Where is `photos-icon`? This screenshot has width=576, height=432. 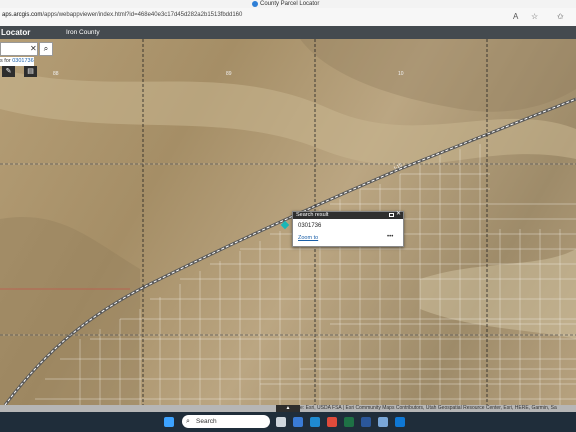
photos-icon is located at coordinates (383, 422).